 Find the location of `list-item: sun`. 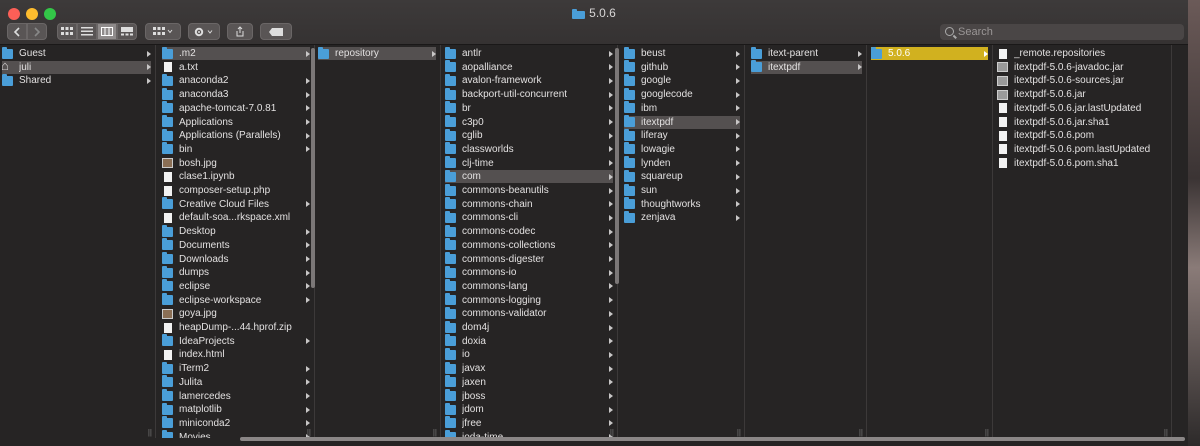

list-item: sun is located at coordinates (682, 190).